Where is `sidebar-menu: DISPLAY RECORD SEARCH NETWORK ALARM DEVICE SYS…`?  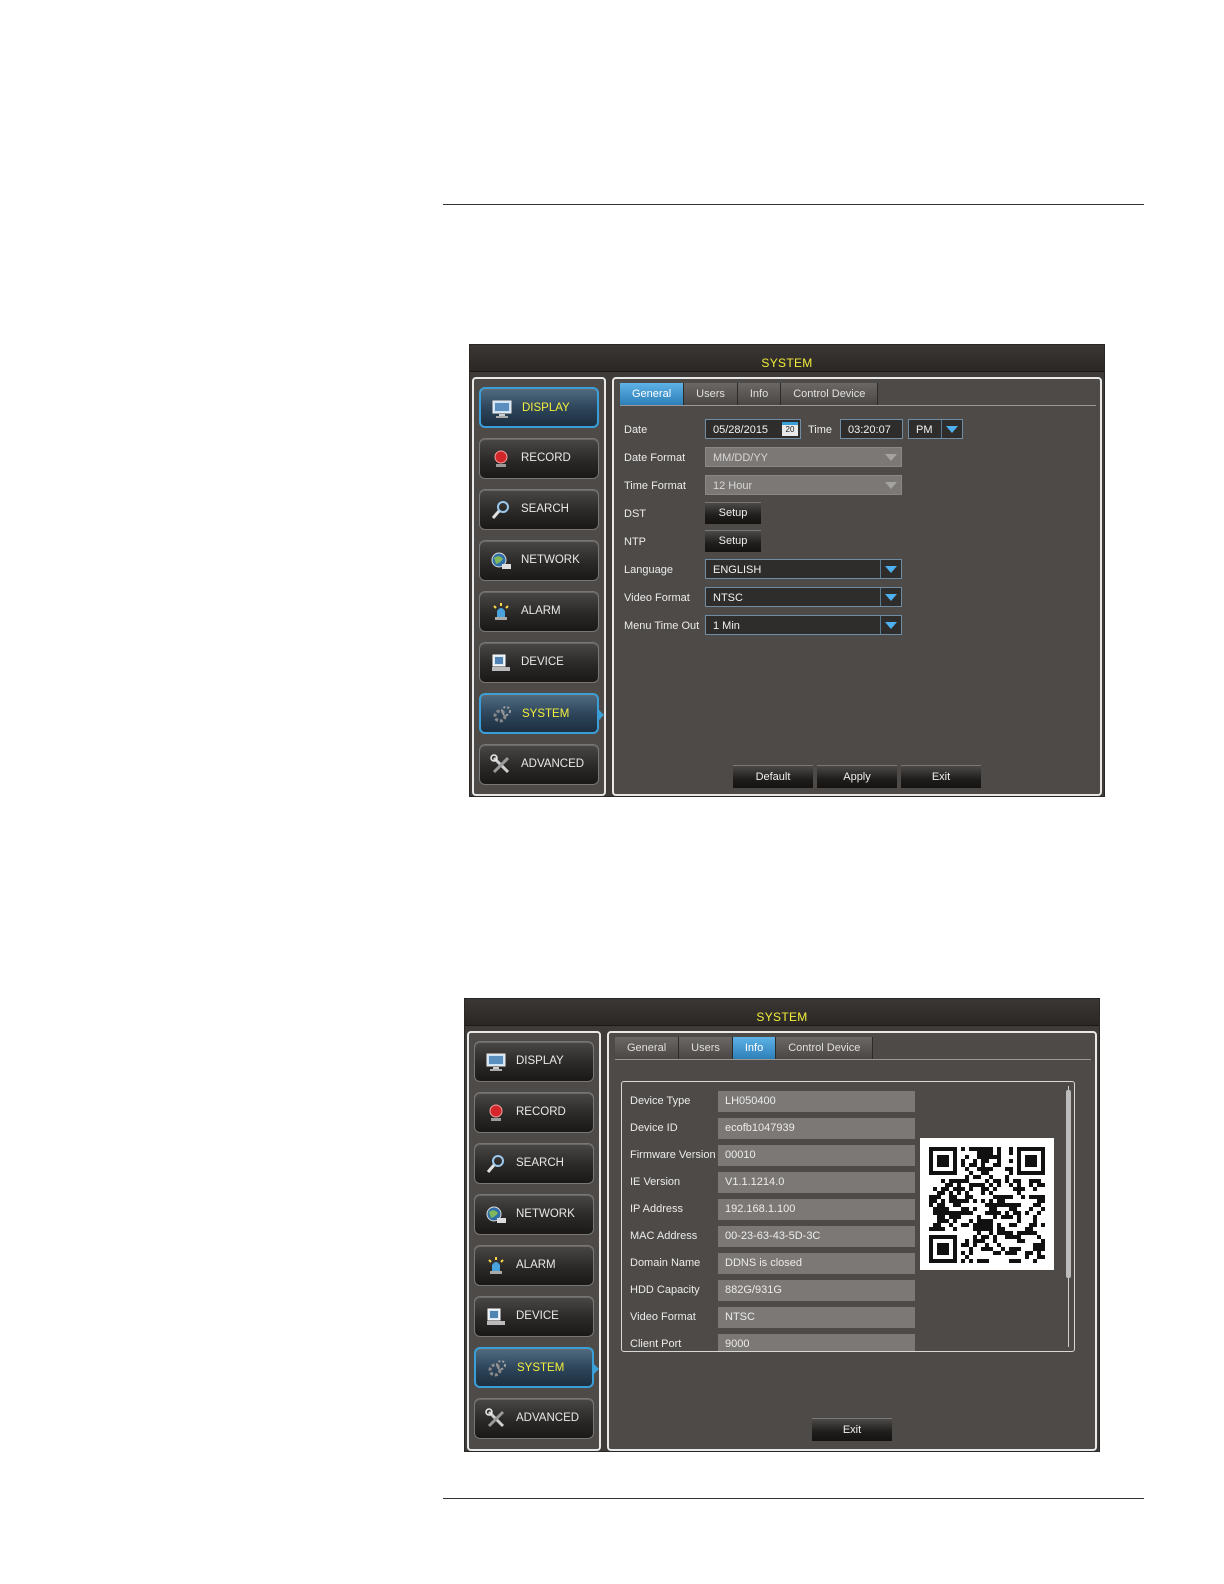
sidebar-menu: DISPLAY RECORD SEARCH NETWORK ALARM DEVICE SYS… is located at coordinates (534, 1241).